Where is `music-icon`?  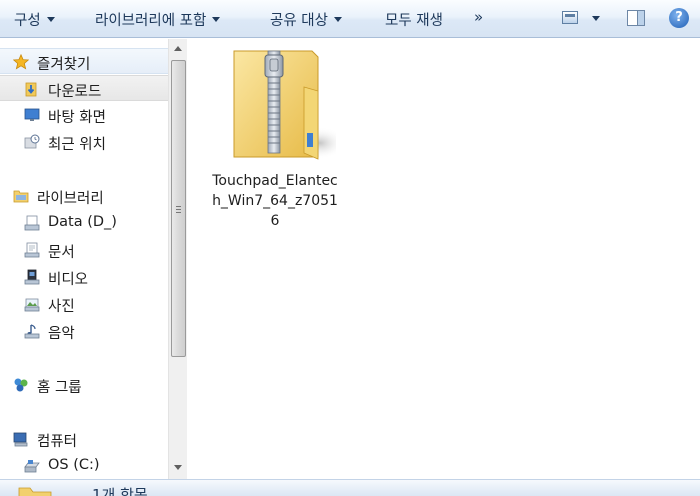
music-icon is located at coordinates (32, 331).